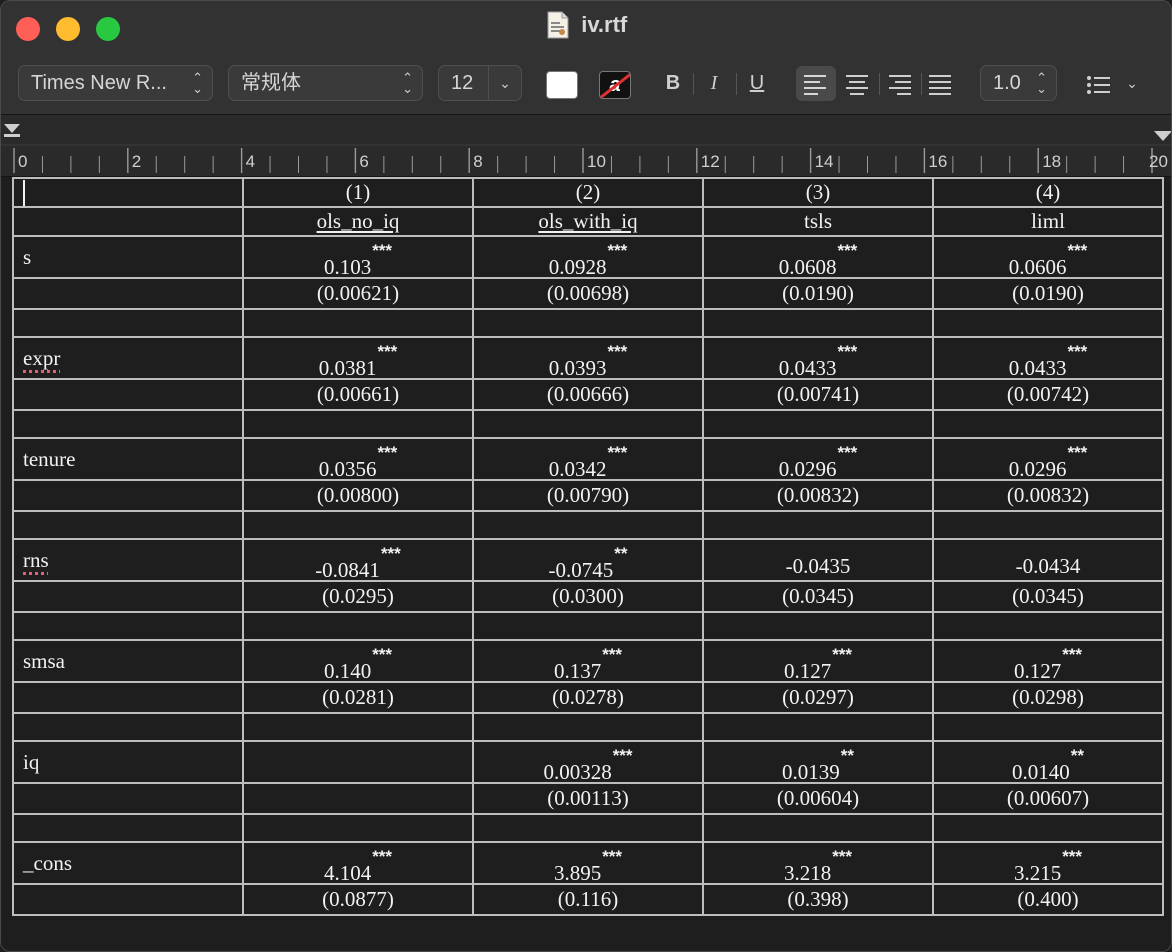 The image size is (1172, 952). What do you see at coordinates (1018, 83) in the screenshot?
I see `line-spacing-select: 1.0 ⌃ ⌄` at bounding box center [1018, 83].